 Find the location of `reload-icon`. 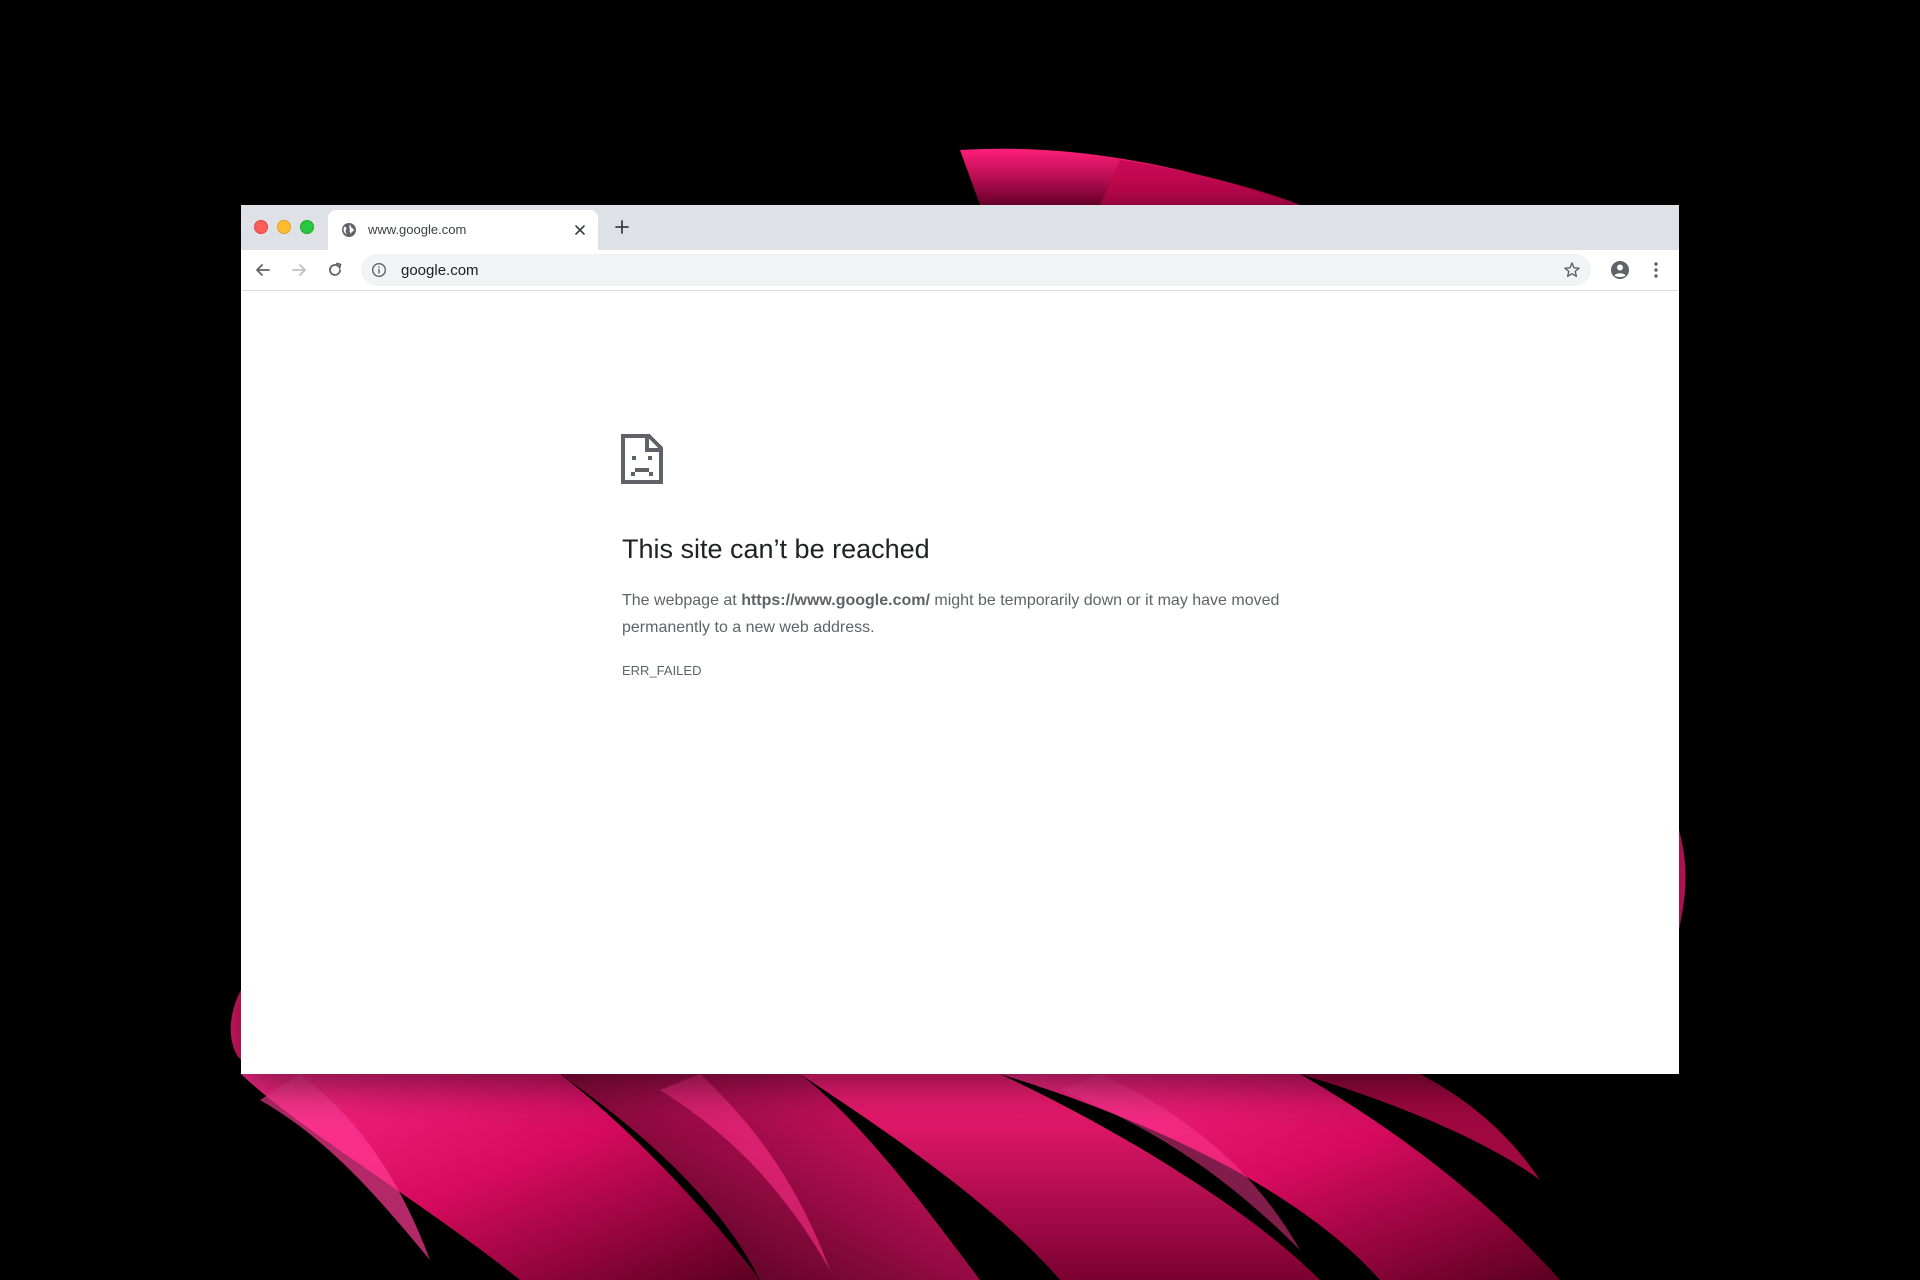

reload-icon is located at coordinates (335, 270).